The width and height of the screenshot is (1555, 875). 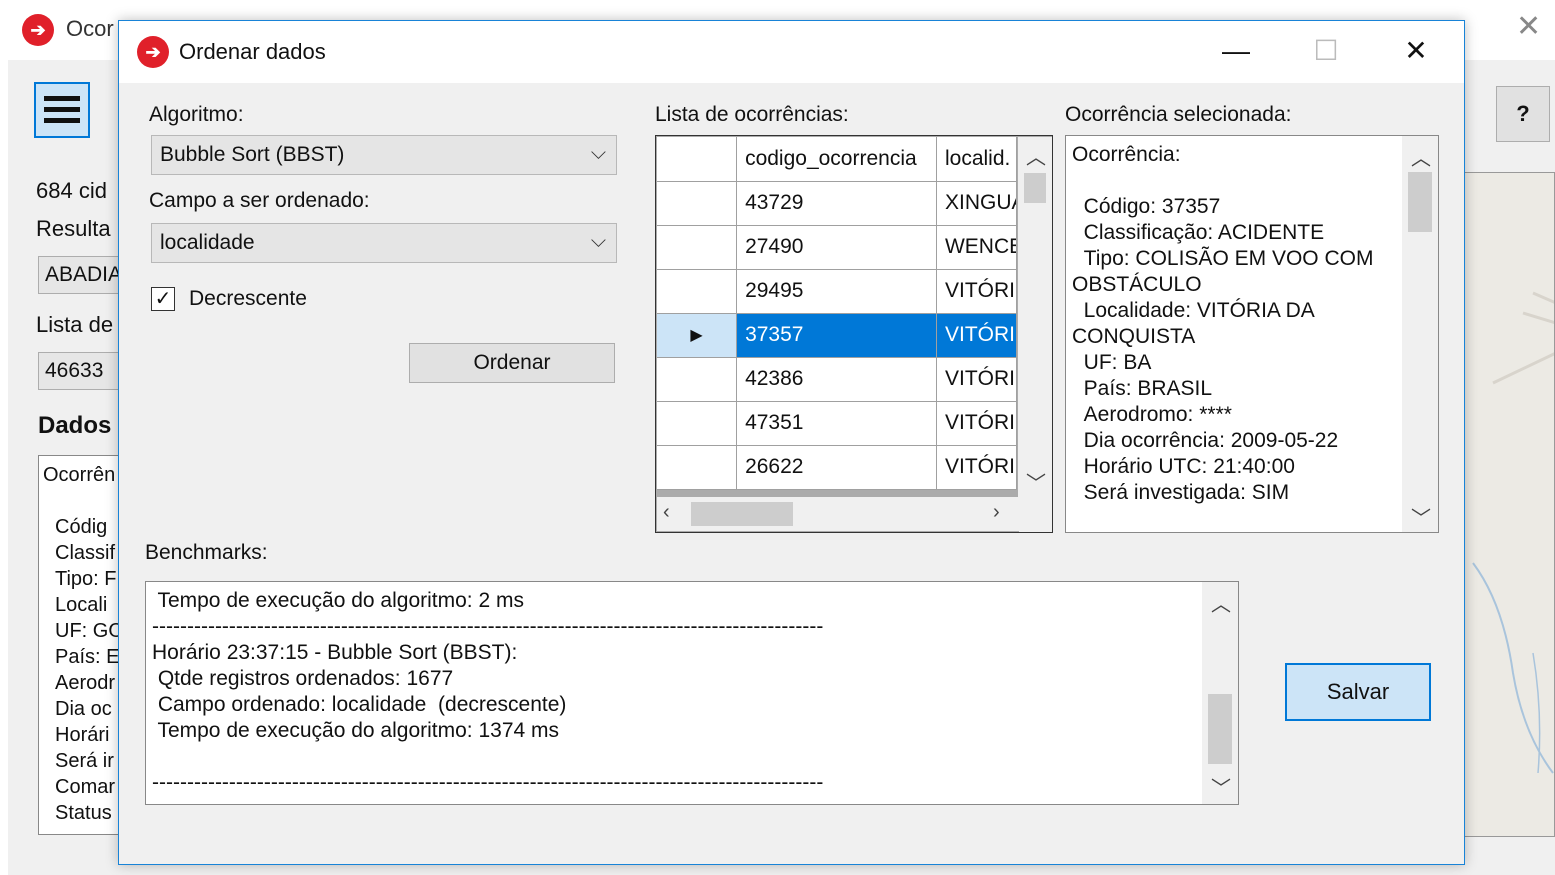 What do you see at coordinates (1416, 51) in the screenshot?
I see `close-button: ✕` at bounding box center [1416, 51].